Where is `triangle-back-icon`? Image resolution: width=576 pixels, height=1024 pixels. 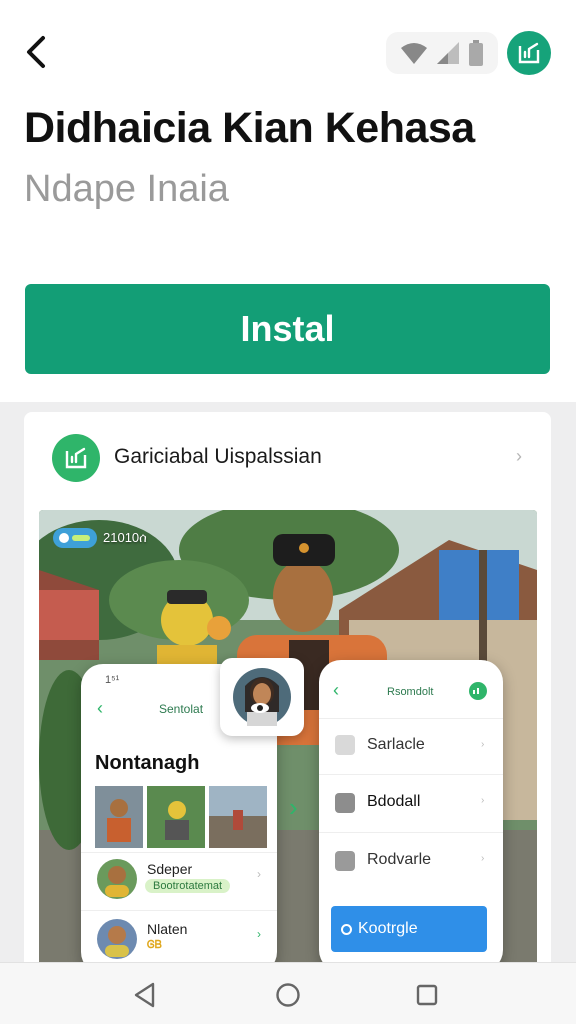
triangle-back-icon is located at coordinates (144, 995).